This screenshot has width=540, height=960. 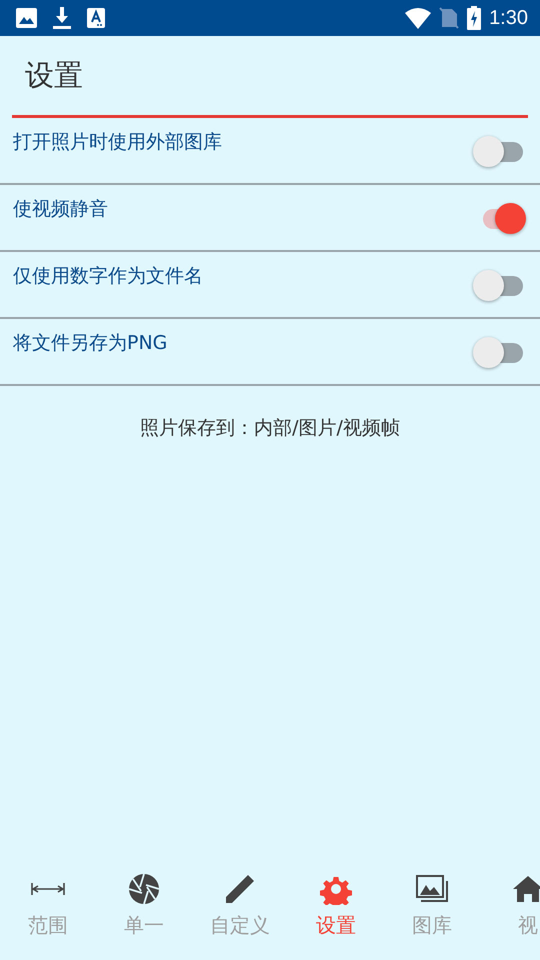 I want to click on nav-tab: 自定义, so click(x=240, y=910).